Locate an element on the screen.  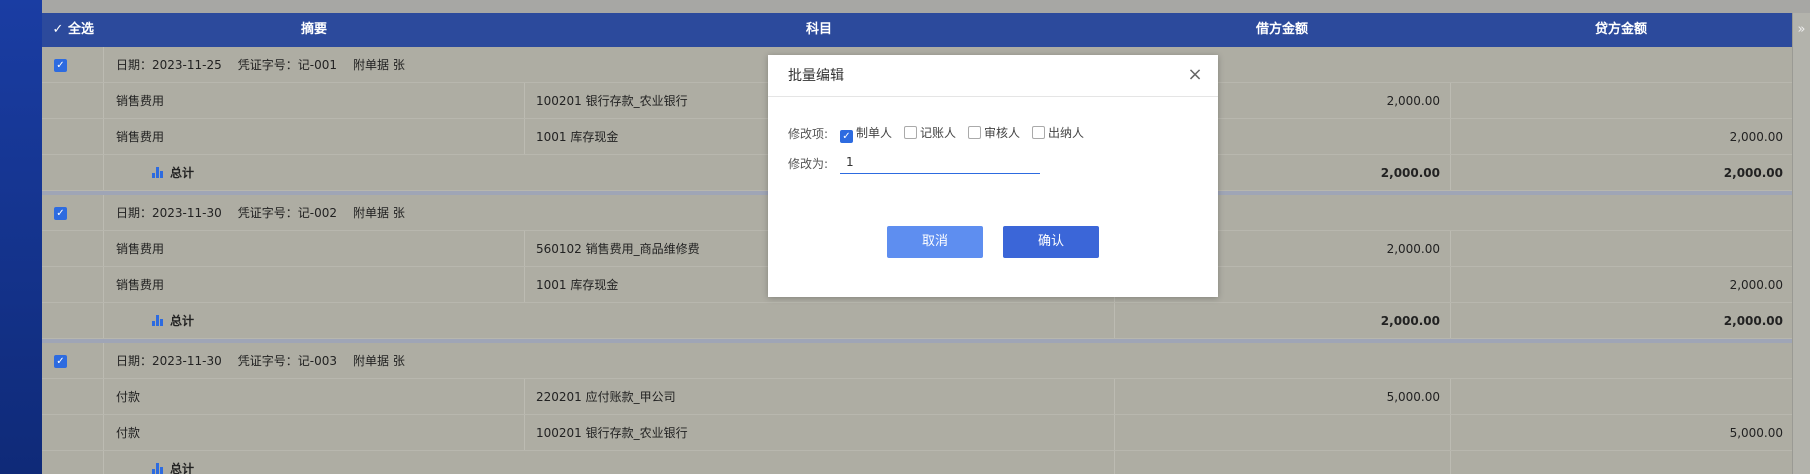
top-gap is located at coordinates (926, 6).